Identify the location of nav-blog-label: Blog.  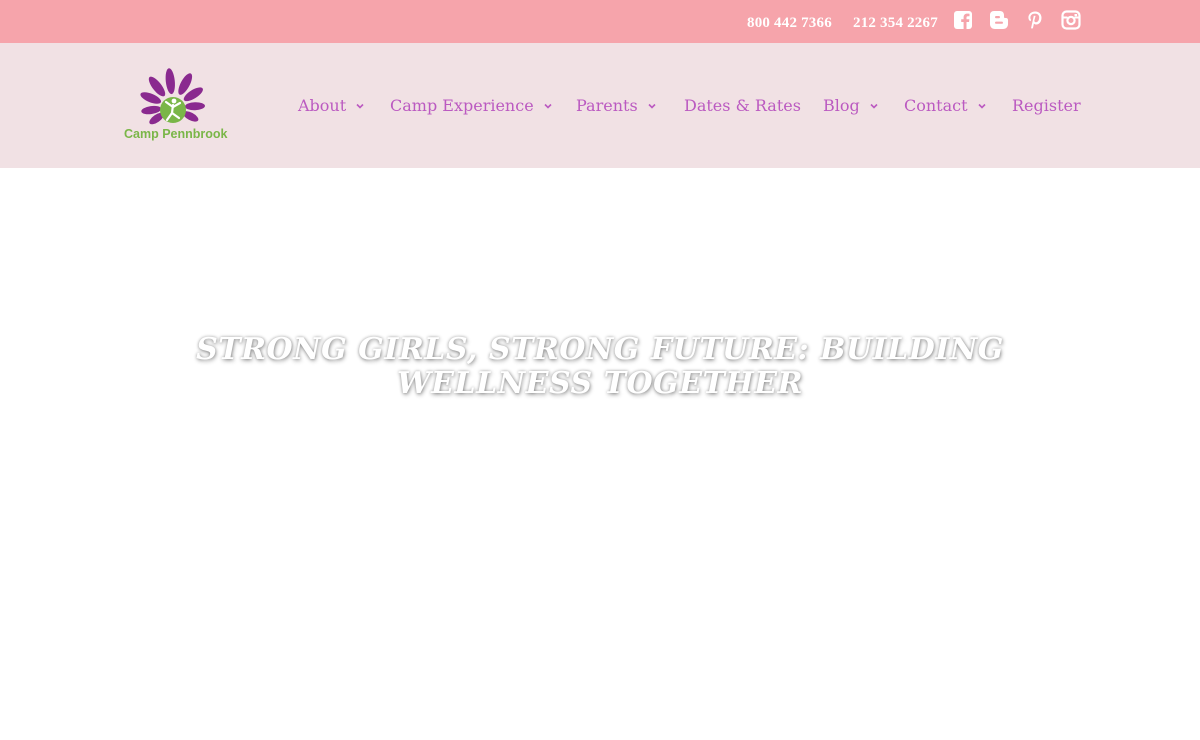
(841, 105).